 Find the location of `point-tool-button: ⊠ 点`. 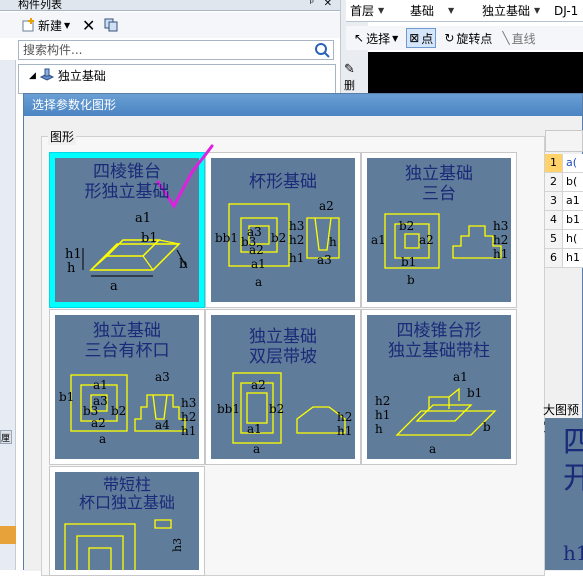

point-tool-button: ⊠ 点 is located at coordinates (421, 38).